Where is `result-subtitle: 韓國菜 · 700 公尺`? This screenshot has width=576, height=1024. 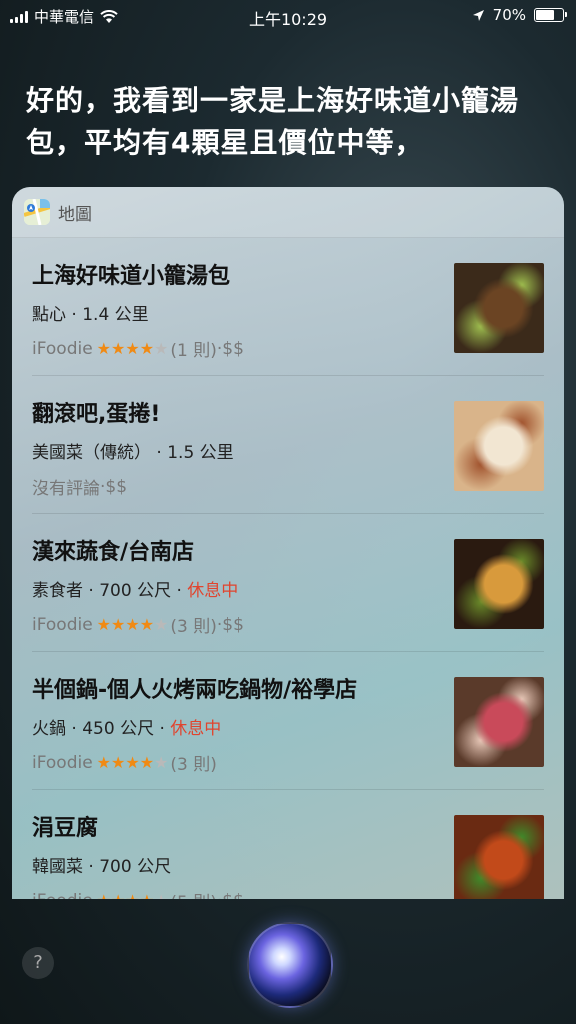 result-subtitle: 韓國菜 · 700 公尺 is located at coordinates (102, 867).